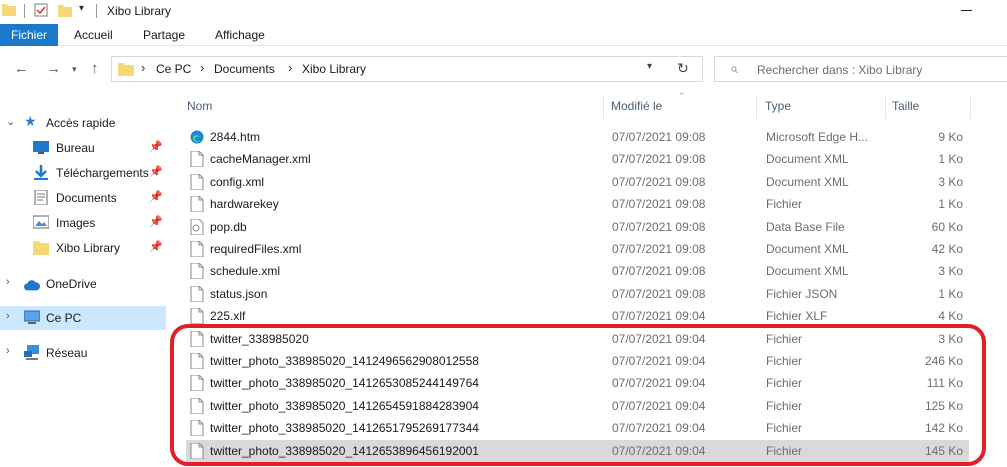 This screenshot has height=467, width=1007. Describe the element at coordinates (407, 69) in the screenshot. I see `address-bar: › Ce PC › Documents › Xibo Library ▾ ↻` at that location.